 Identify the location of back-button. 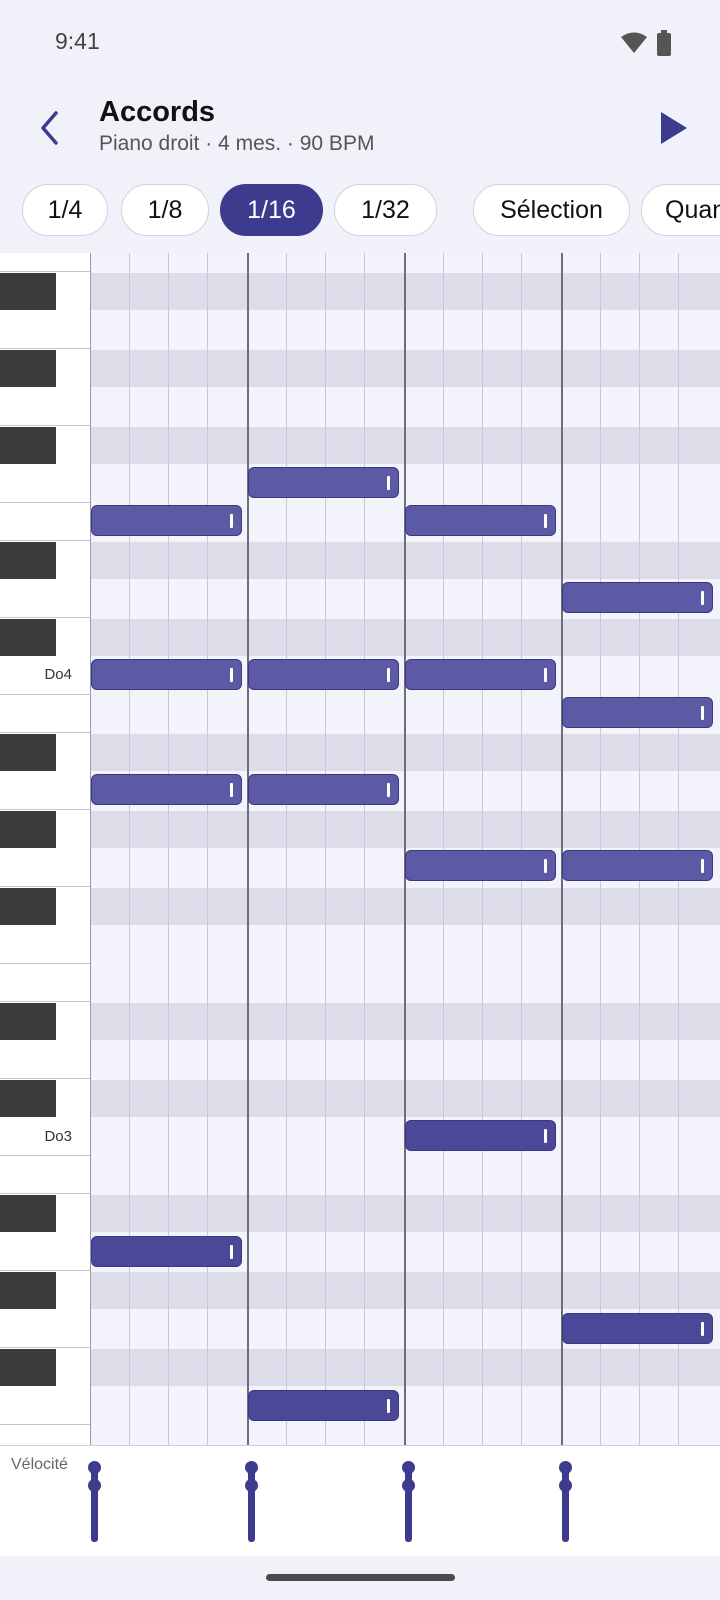
(50, 130).